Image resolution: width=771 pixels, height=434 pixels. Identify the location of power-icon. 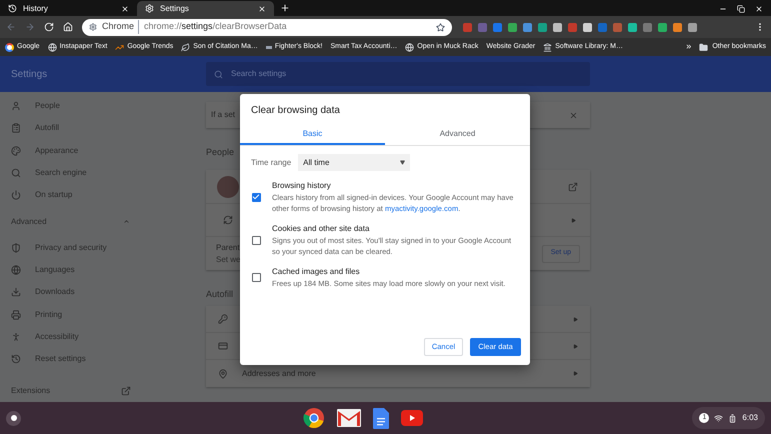
(16, 195).